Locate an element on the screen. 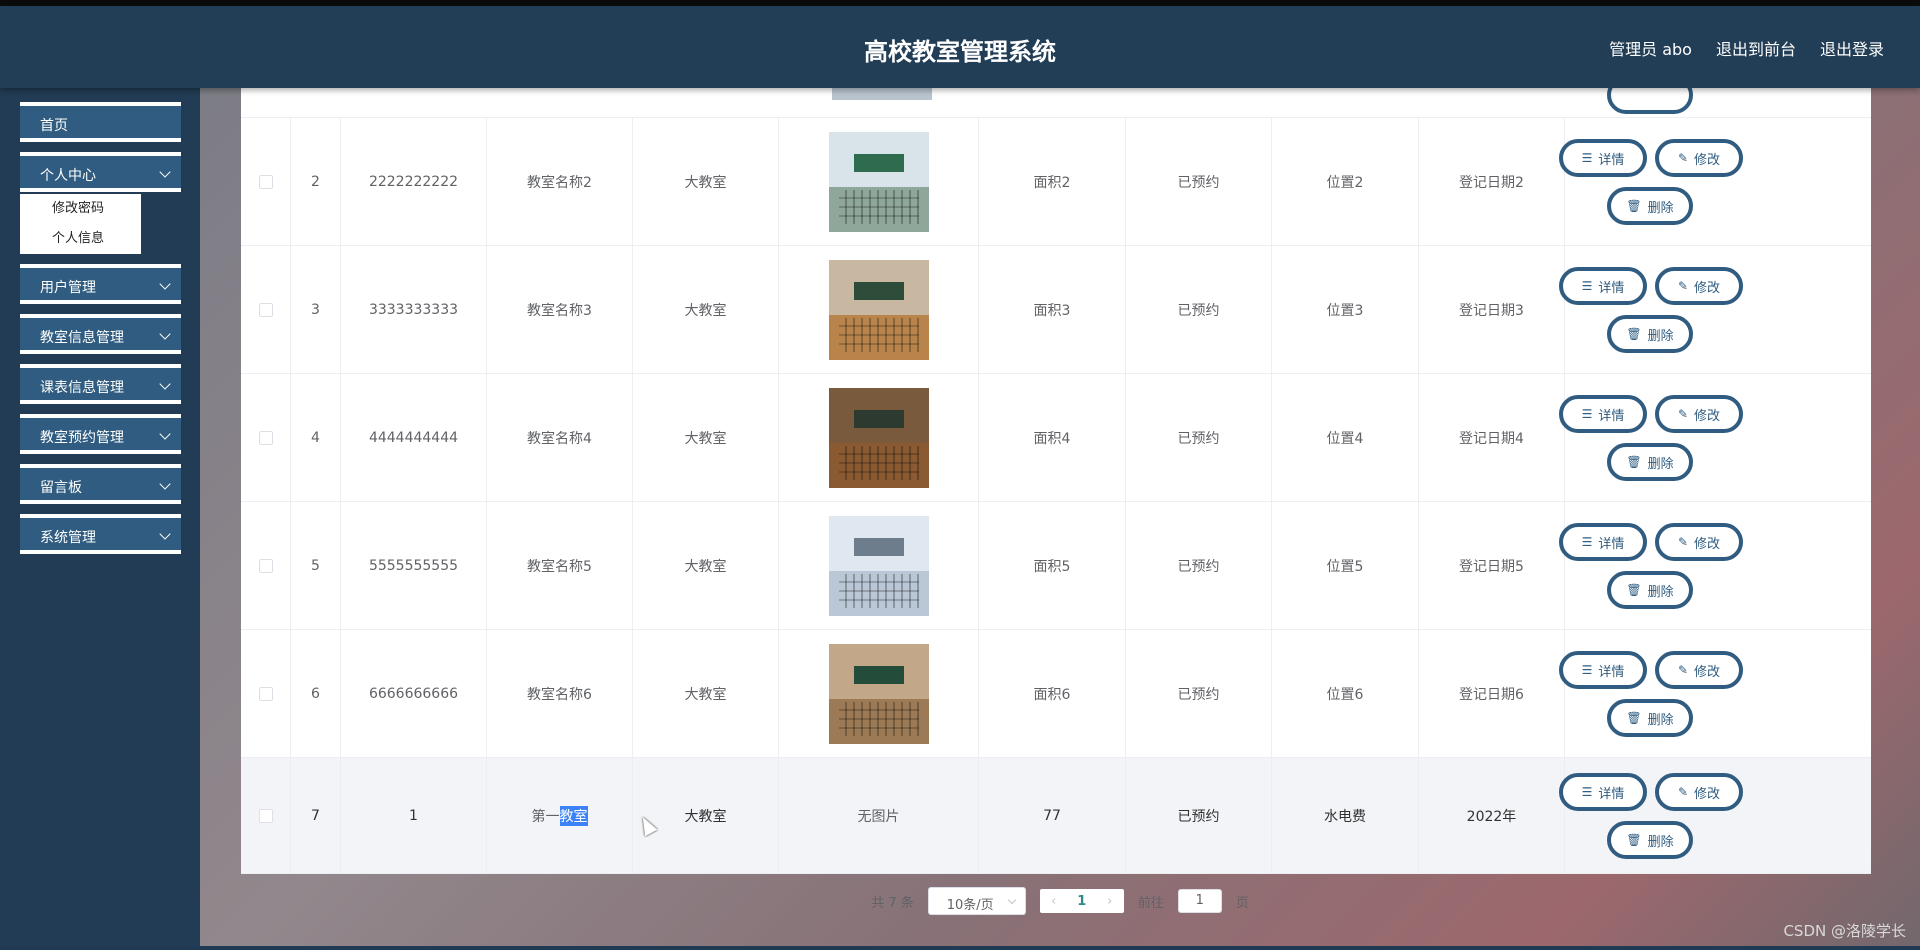 Image resolution: width=1920 pixels, height=950 pixels. date-text: 2022年 is located at coordinates (1491, 816).